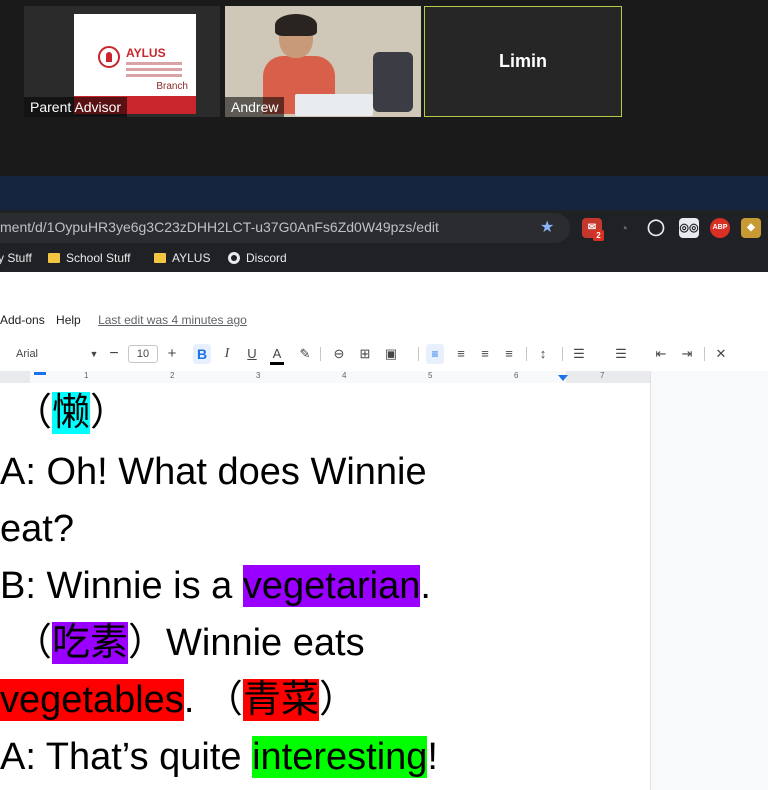 The height and width of the screenshot is (790, 768). Describe the element at coordinates (602, 375) in the screenshot. I see `ruler-number: 7` at that location.